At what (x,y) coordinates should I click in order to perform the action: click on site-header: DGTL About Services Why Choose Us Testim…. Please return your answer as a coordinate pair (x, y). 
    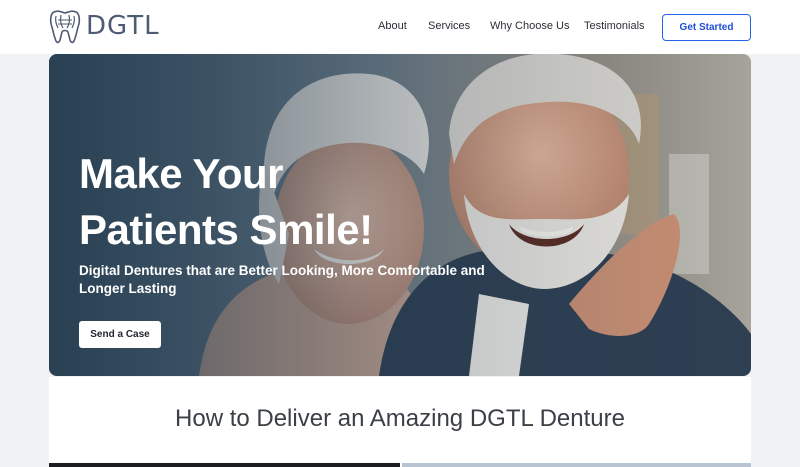
    Looking at the image, I should click on (400, 27).